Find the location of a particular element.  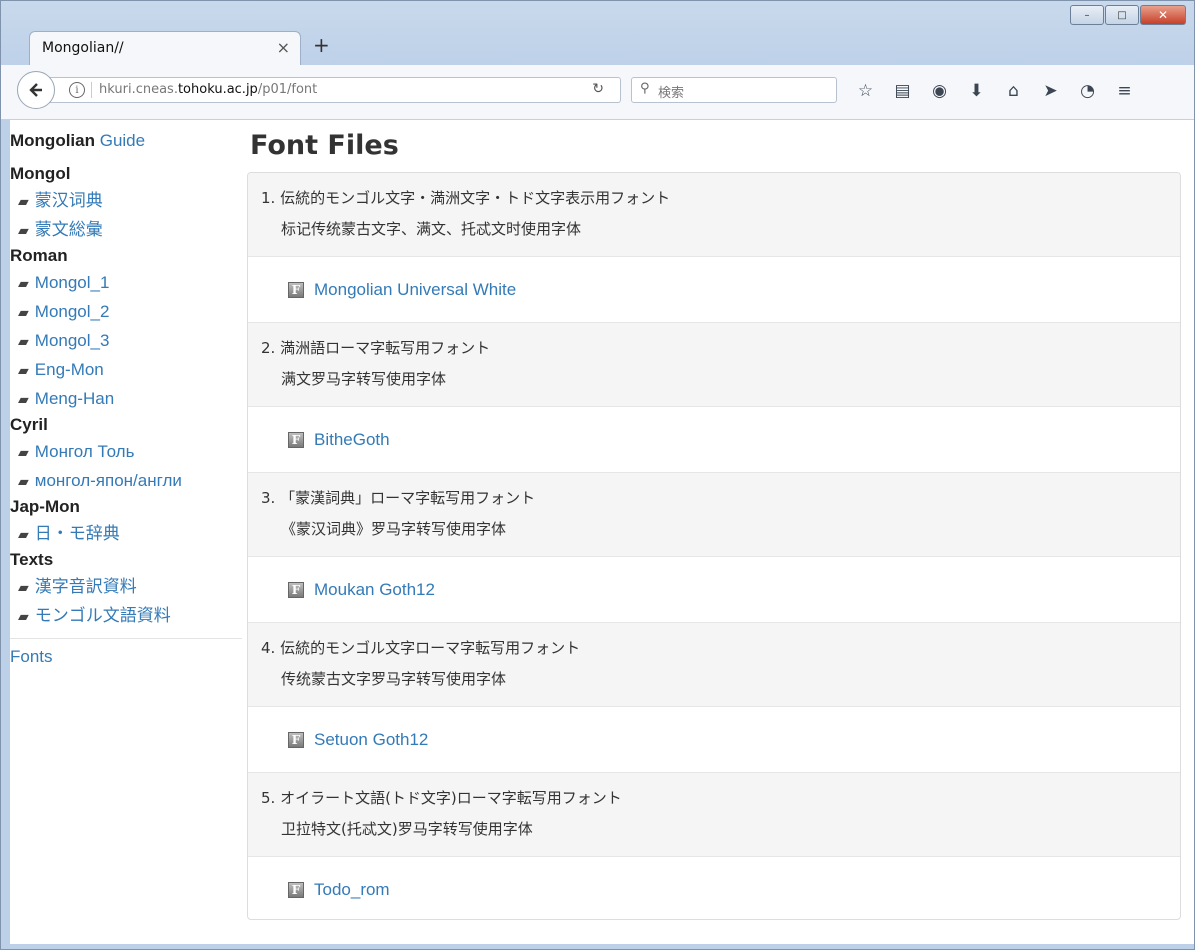

search-placeholder: 検索 is located at coordinates (671, 93).